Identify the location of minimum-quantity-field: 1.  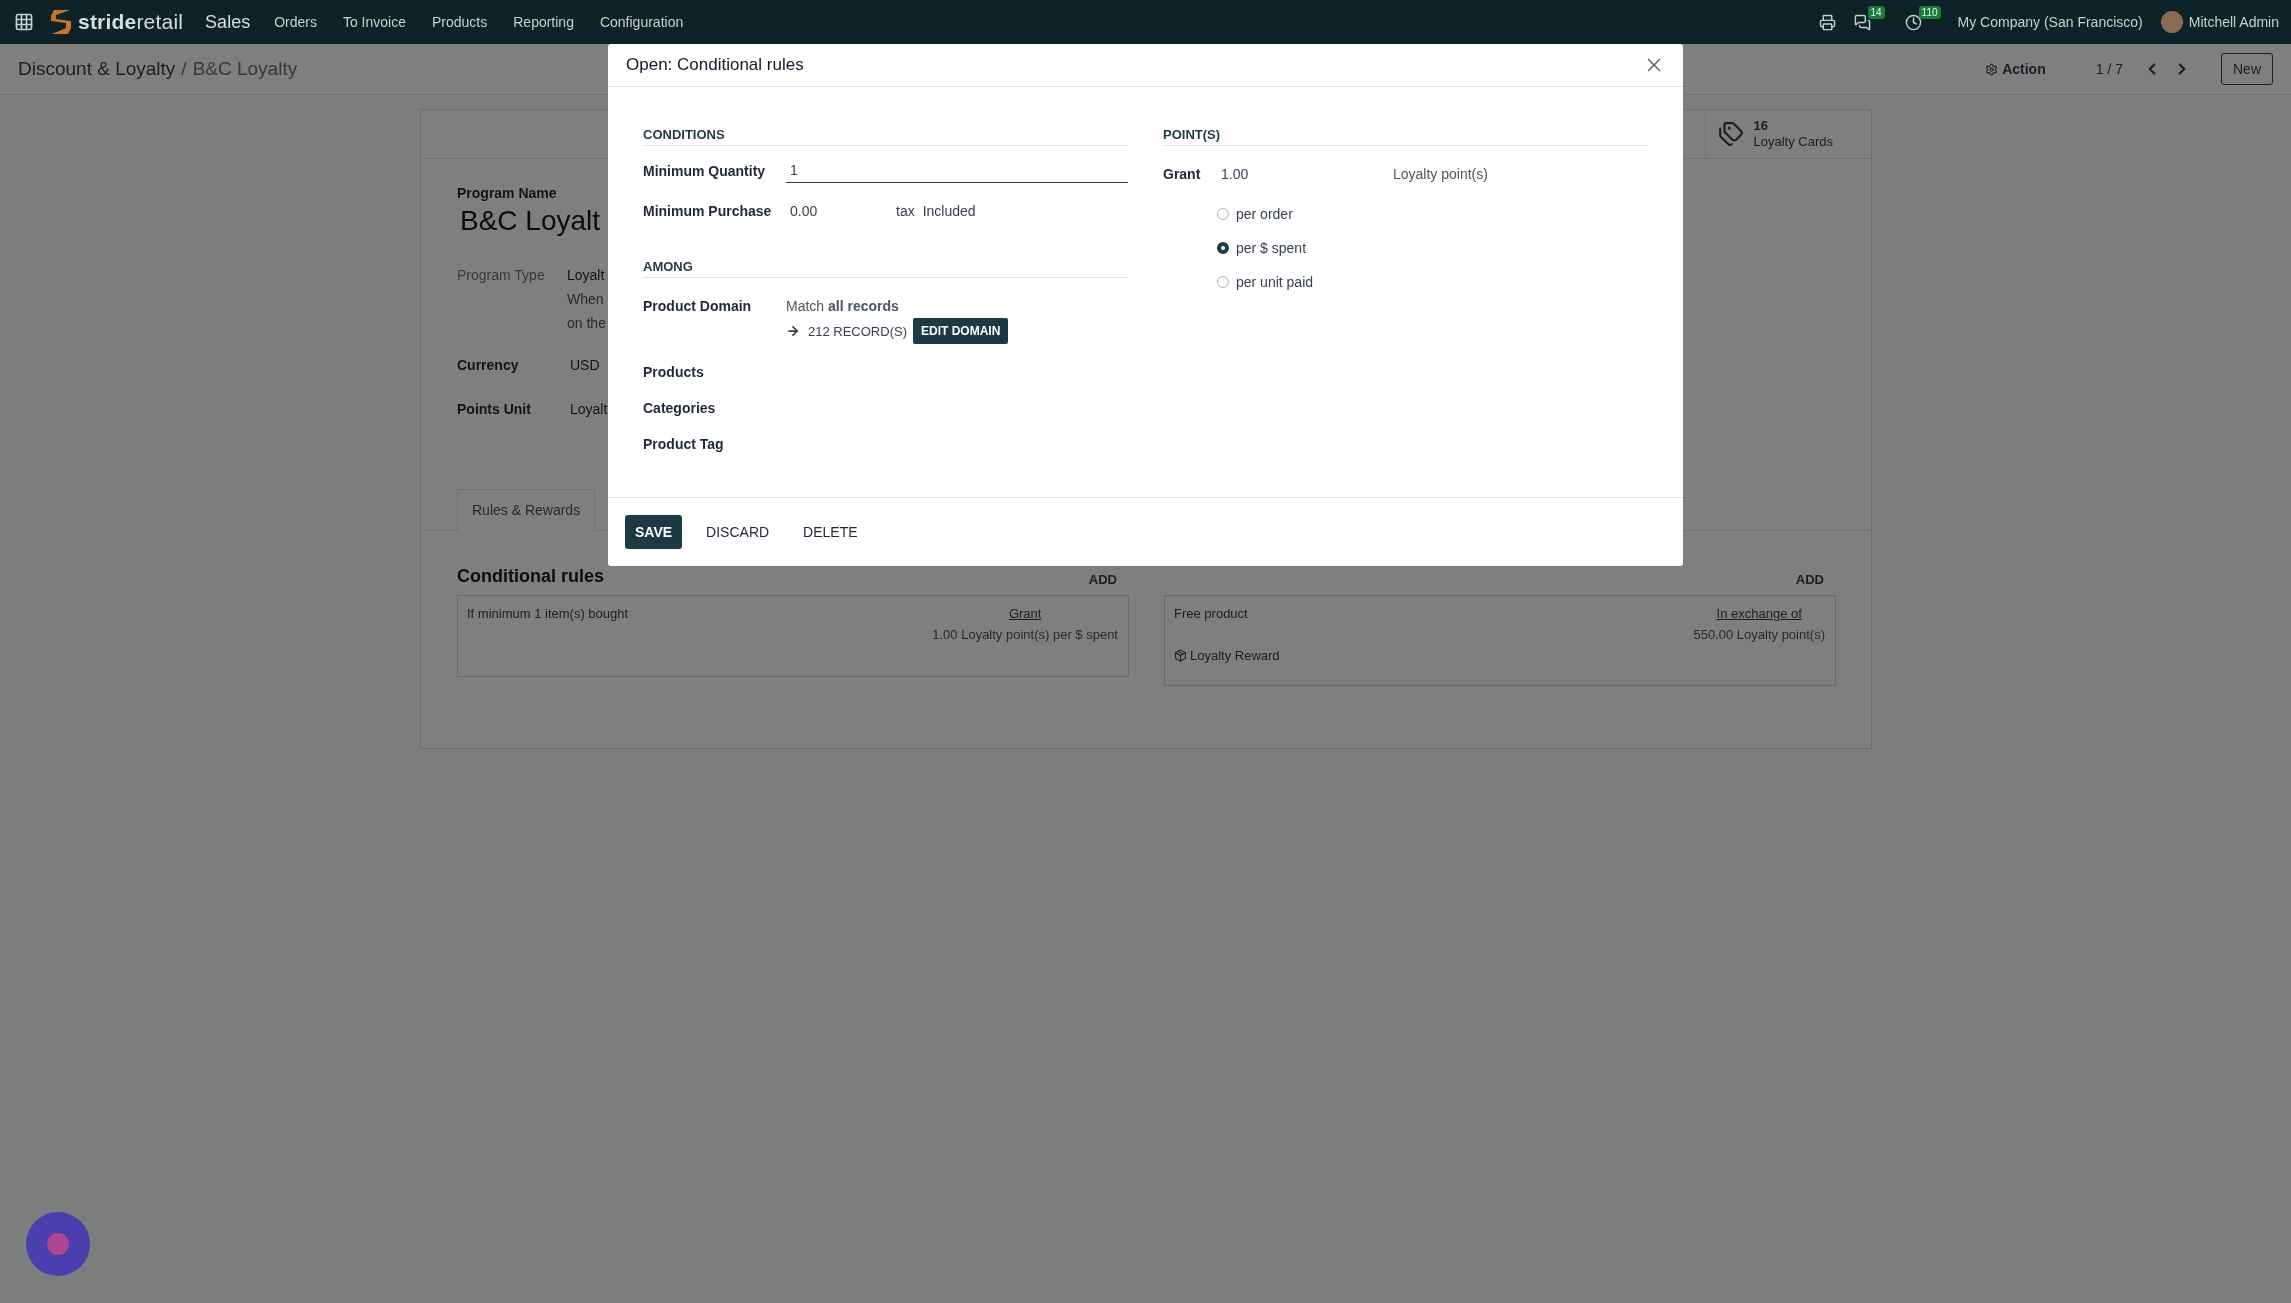
(957, 170).